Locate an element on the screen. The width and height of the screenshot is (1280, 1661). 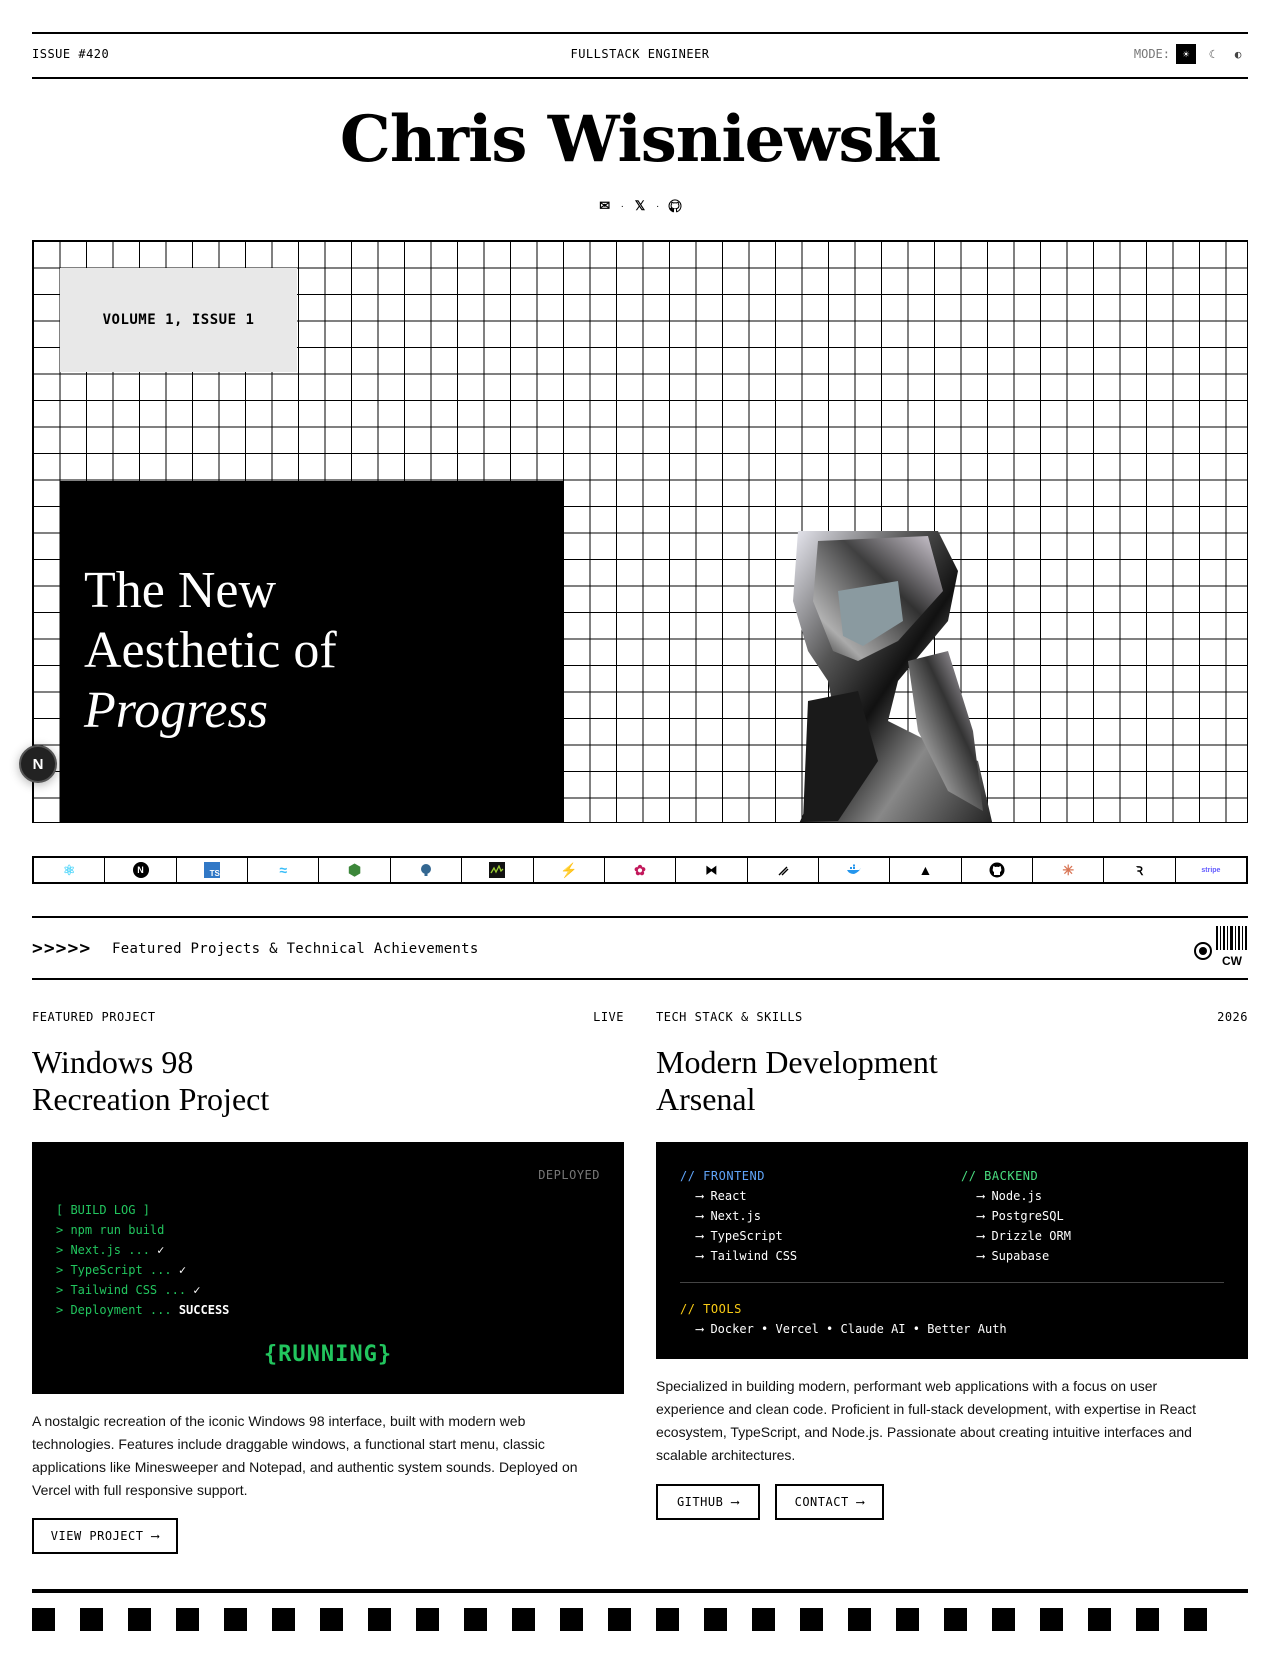
barcode-icon is located at coordinates (1231, 938).